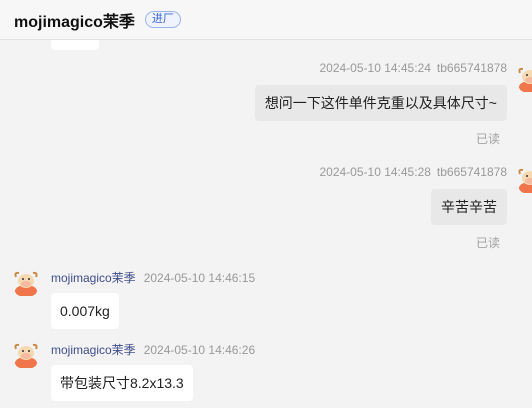 The height and width of the screenshot is (408, 532). I want to click on message-time: 2024-05-10 14:45:28, so click(375, 172).